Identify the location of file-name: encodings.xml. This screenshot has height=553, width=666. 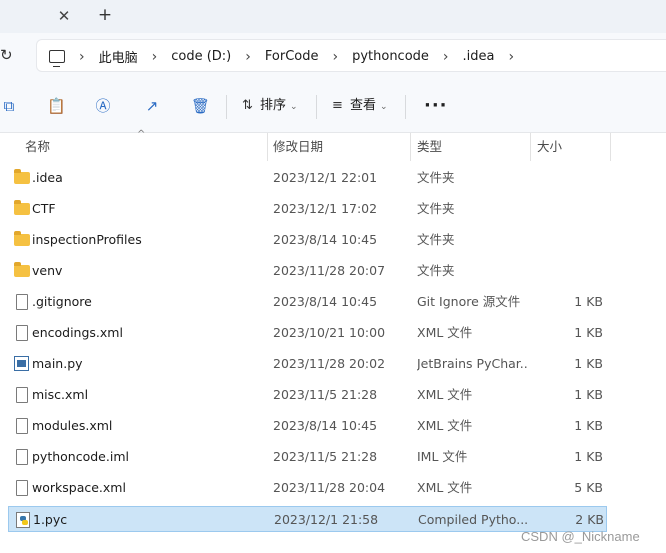
(77, 332).